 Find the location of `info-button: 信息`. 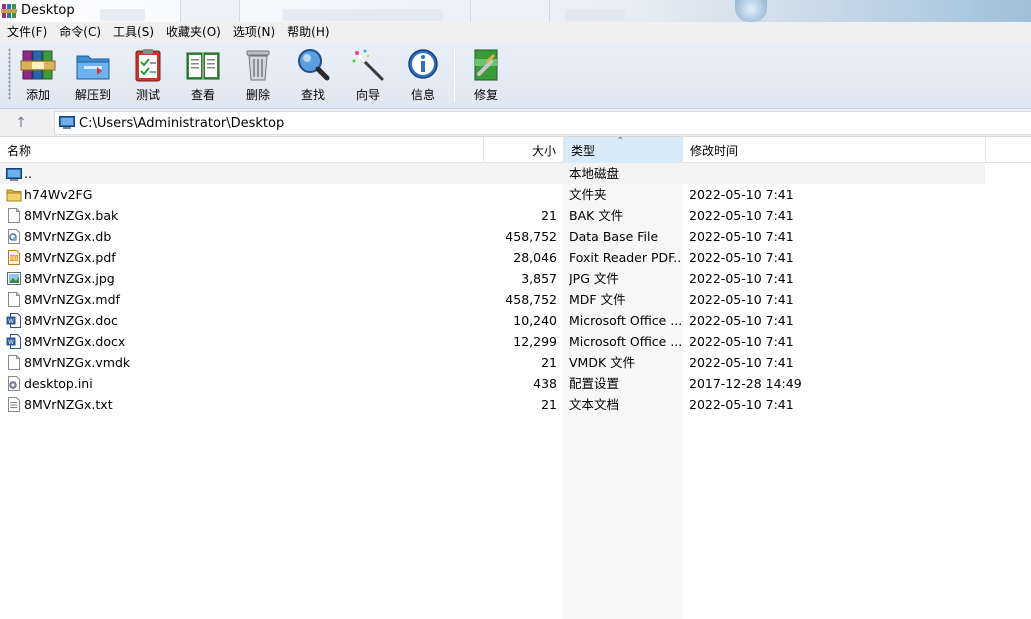

info-button: 信息 is located at coordinates (423, 75).